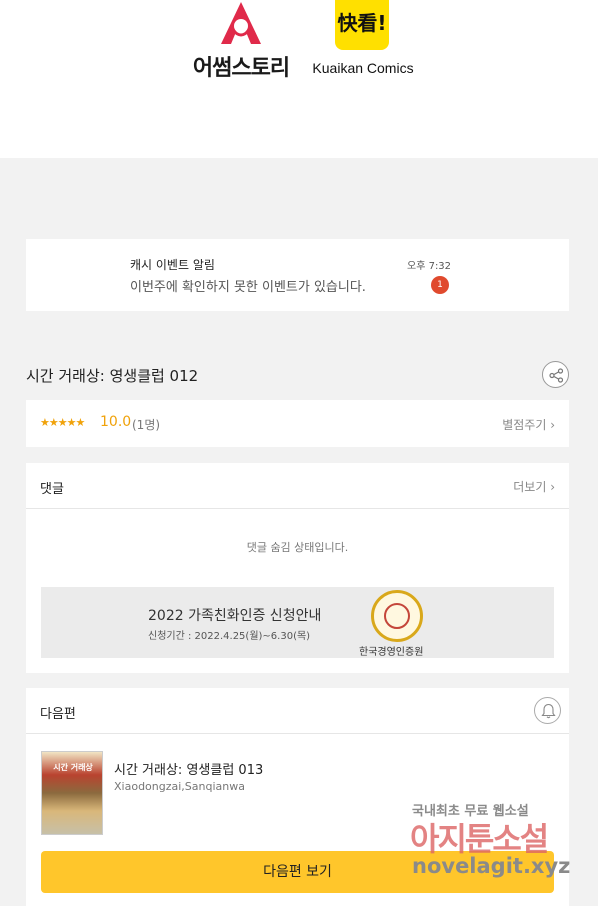  Describe the element at coordinates (534, 486) in the screenshot. I see `comments-more-link: 더보기 ›` at that location.